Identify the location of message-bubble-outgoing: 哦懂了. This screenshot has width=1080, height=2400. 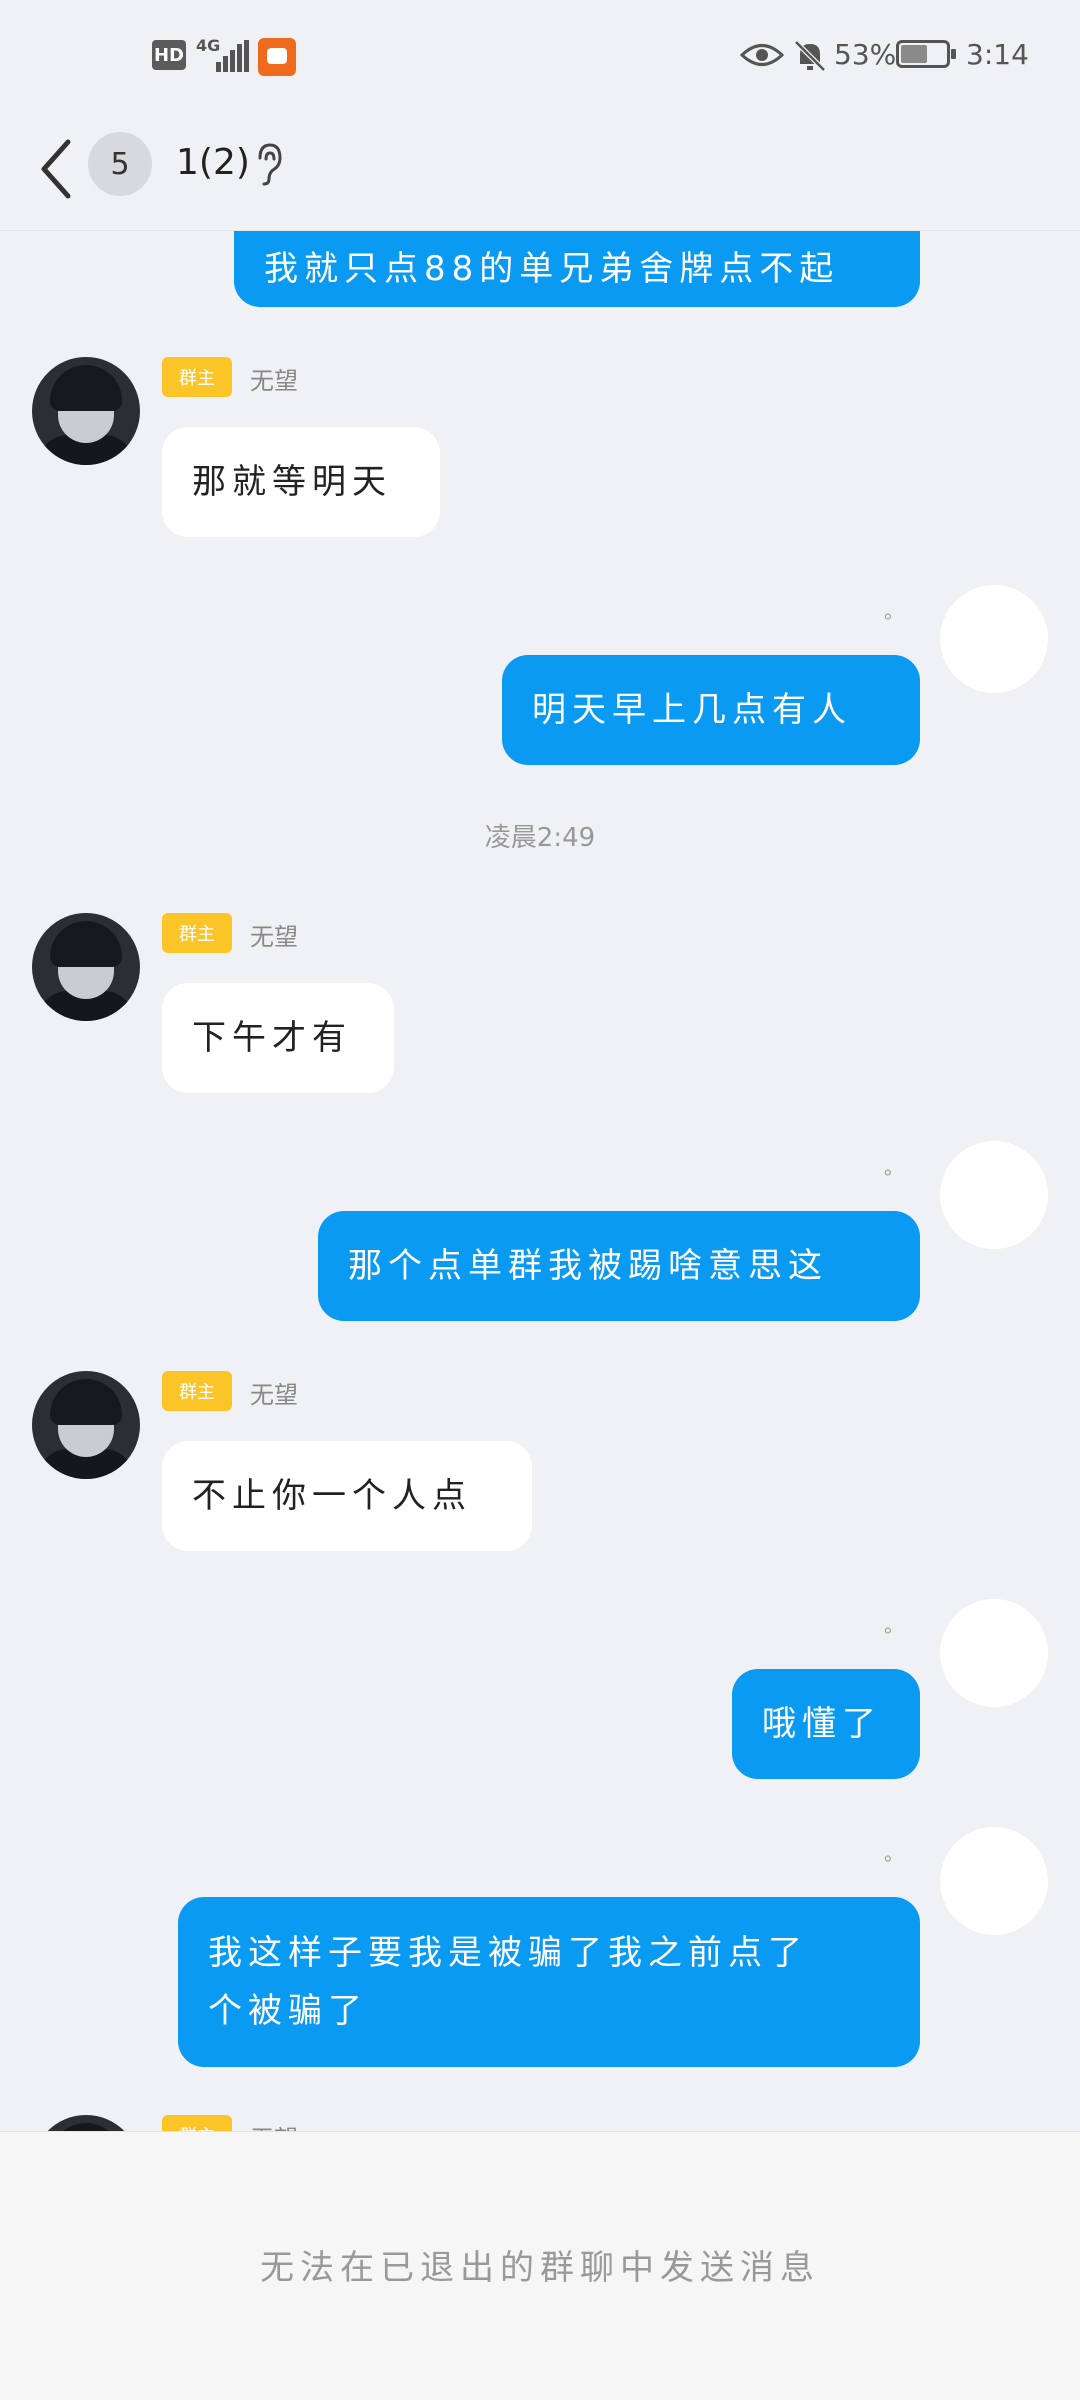
(826, 1724).